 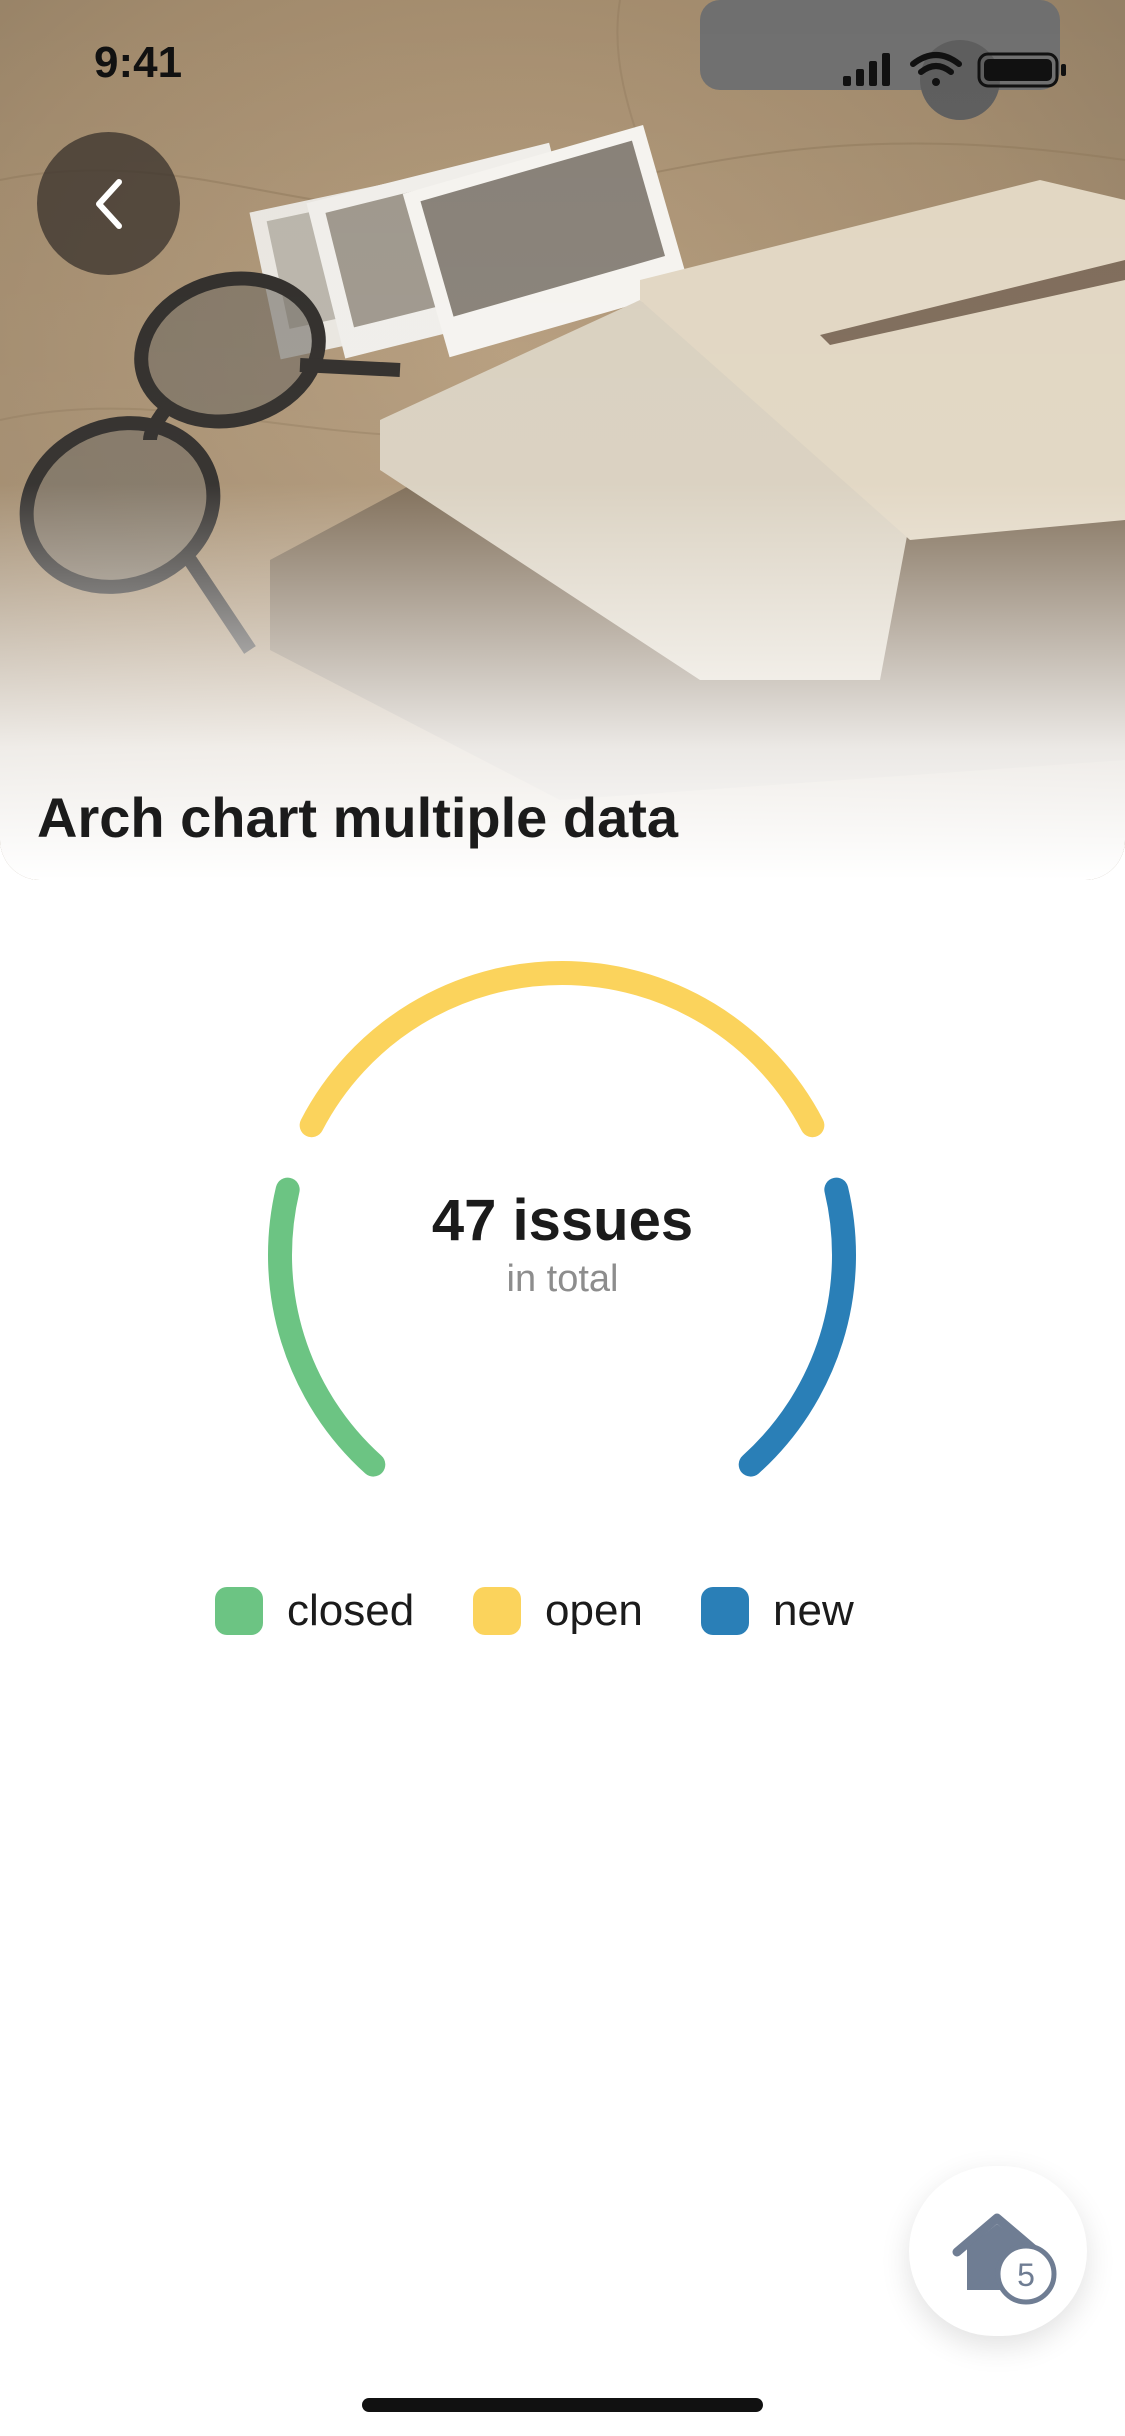 I want to click on legend-item-new: new, so click(x=777, y=1611).